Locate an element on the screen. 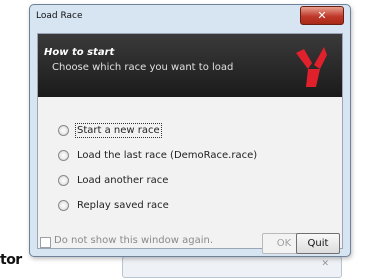 Image resolution: width=370 pixels, height=278 pixels. option-load-another-race: Load another race is located at coordinates (157, 180).